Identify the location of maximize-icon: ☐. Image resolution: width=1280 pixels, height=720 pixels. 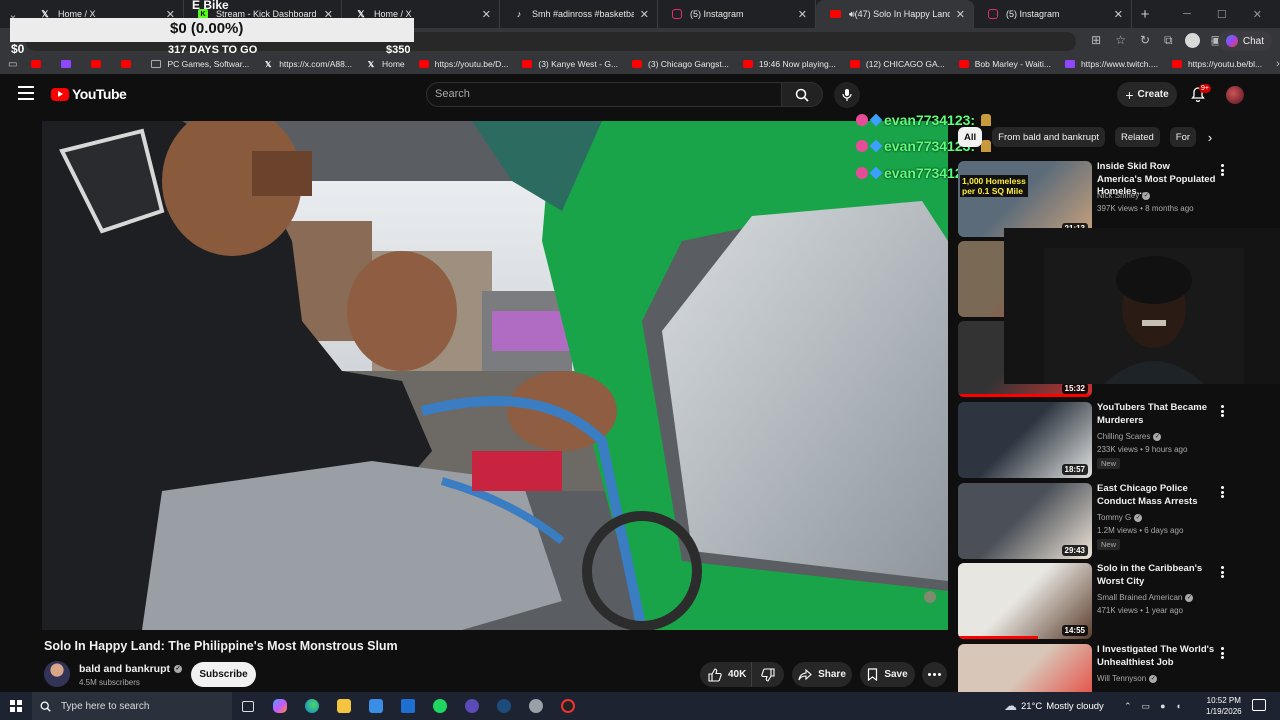
(1222, 14).